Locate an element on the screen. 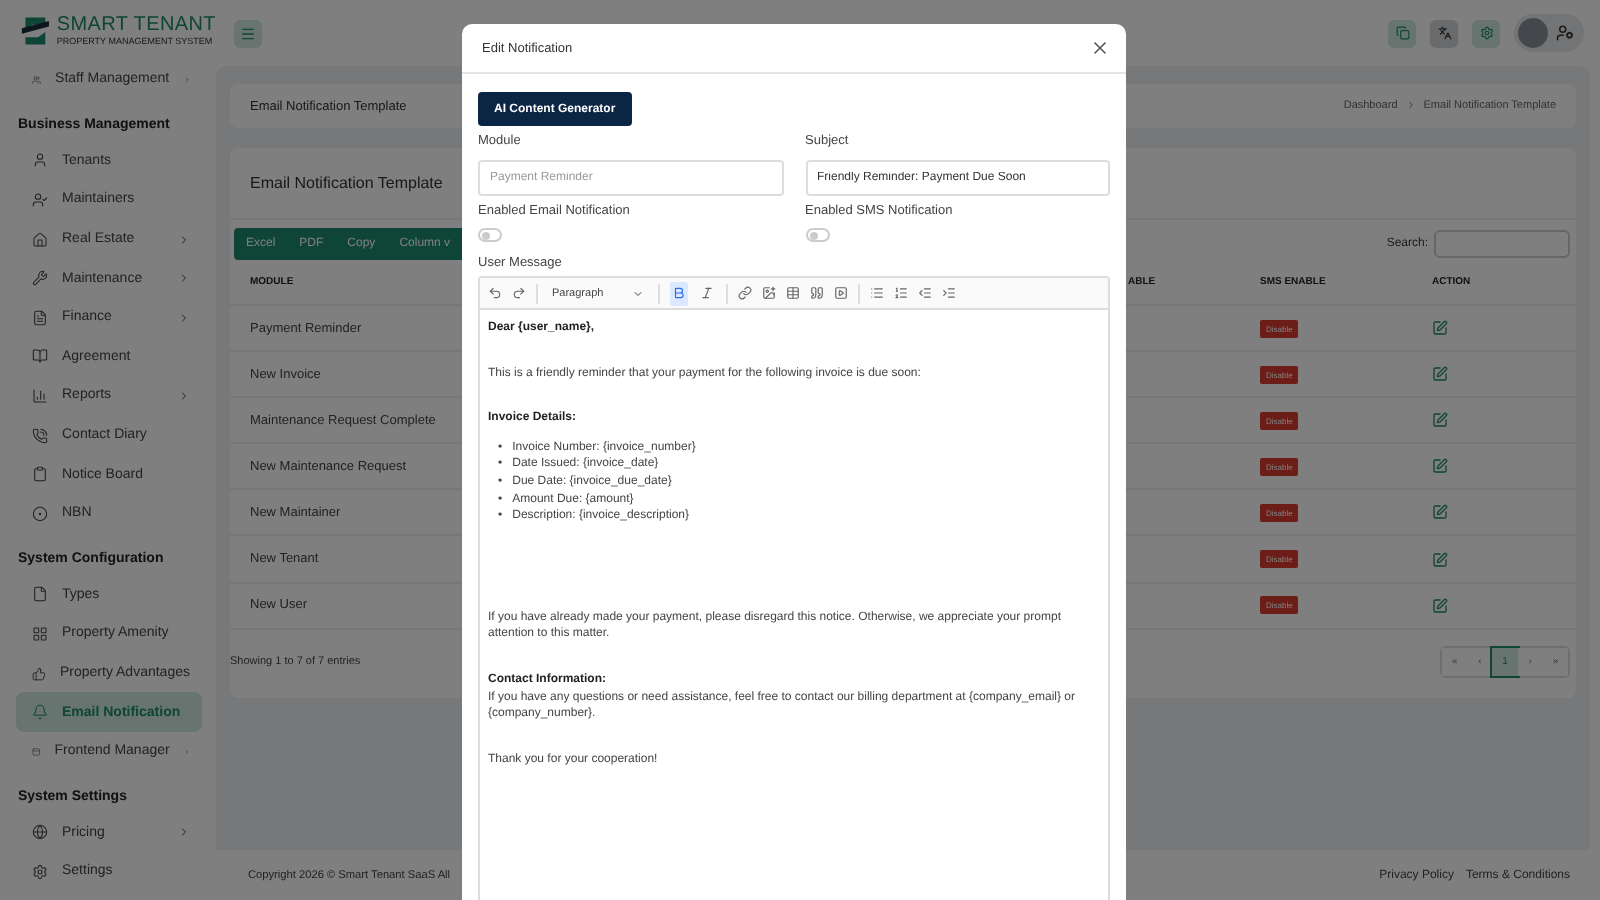 This screenshot has height=900, width=1600. undo-icon is located at coordinates (495, 293).